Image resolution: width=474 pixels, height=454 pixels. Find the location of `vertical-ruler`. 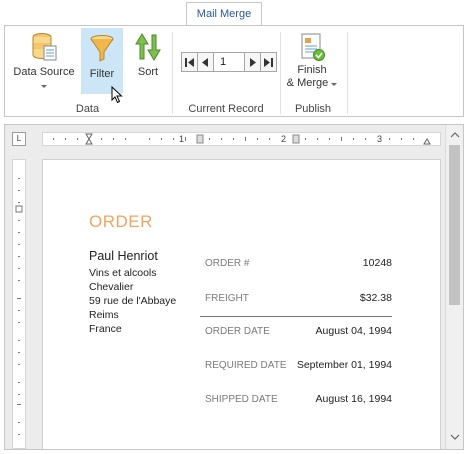

vertical-ruler is located at coordinates (19, 304).